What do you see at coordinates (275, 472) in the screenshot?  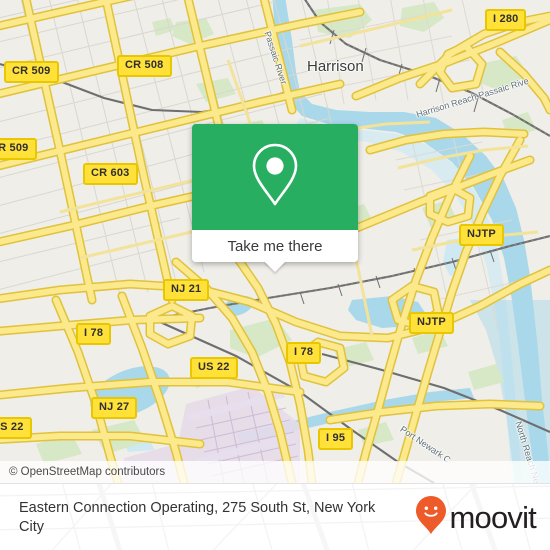 I see `map-attribution-bar: © OpenStreetMap contributors` at bounding box center [275, 472].